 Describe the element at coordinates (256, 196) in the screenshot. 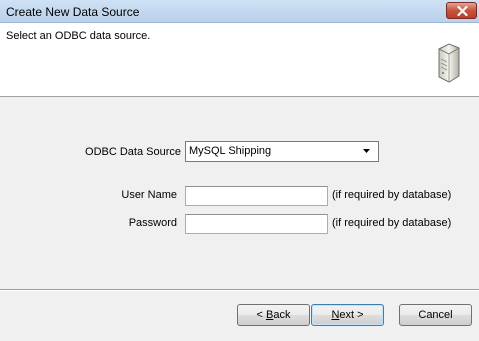

I see `user-name-input` at that location.